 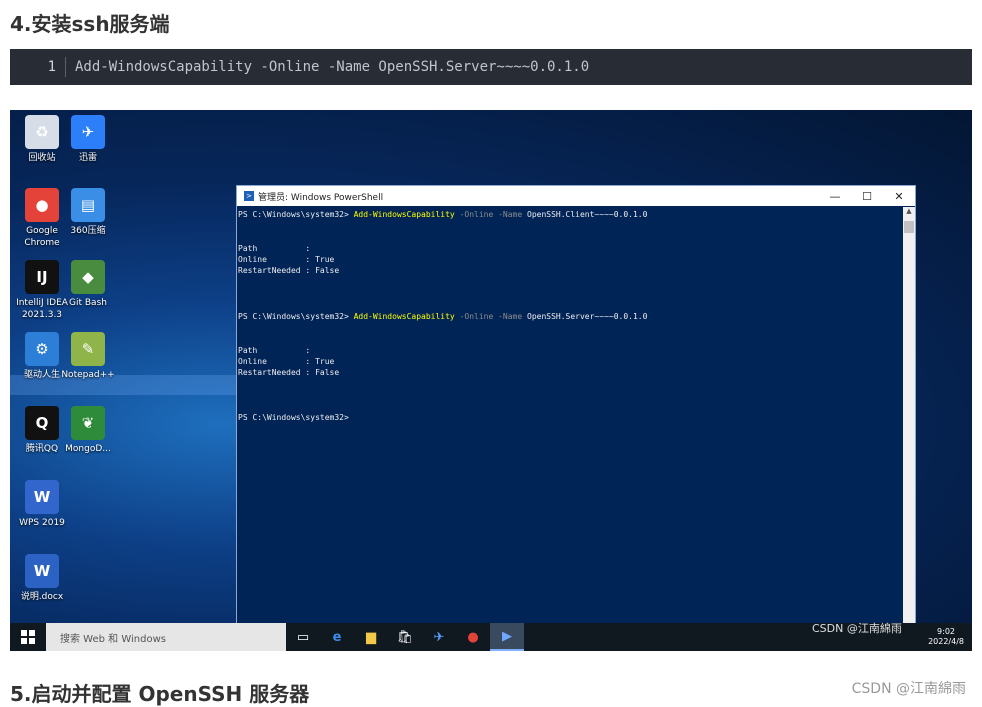 What do you see at coordinates (946, 631) in the screenshot?
I see `clock-time: 9:02` at bounding box center [946, 631].